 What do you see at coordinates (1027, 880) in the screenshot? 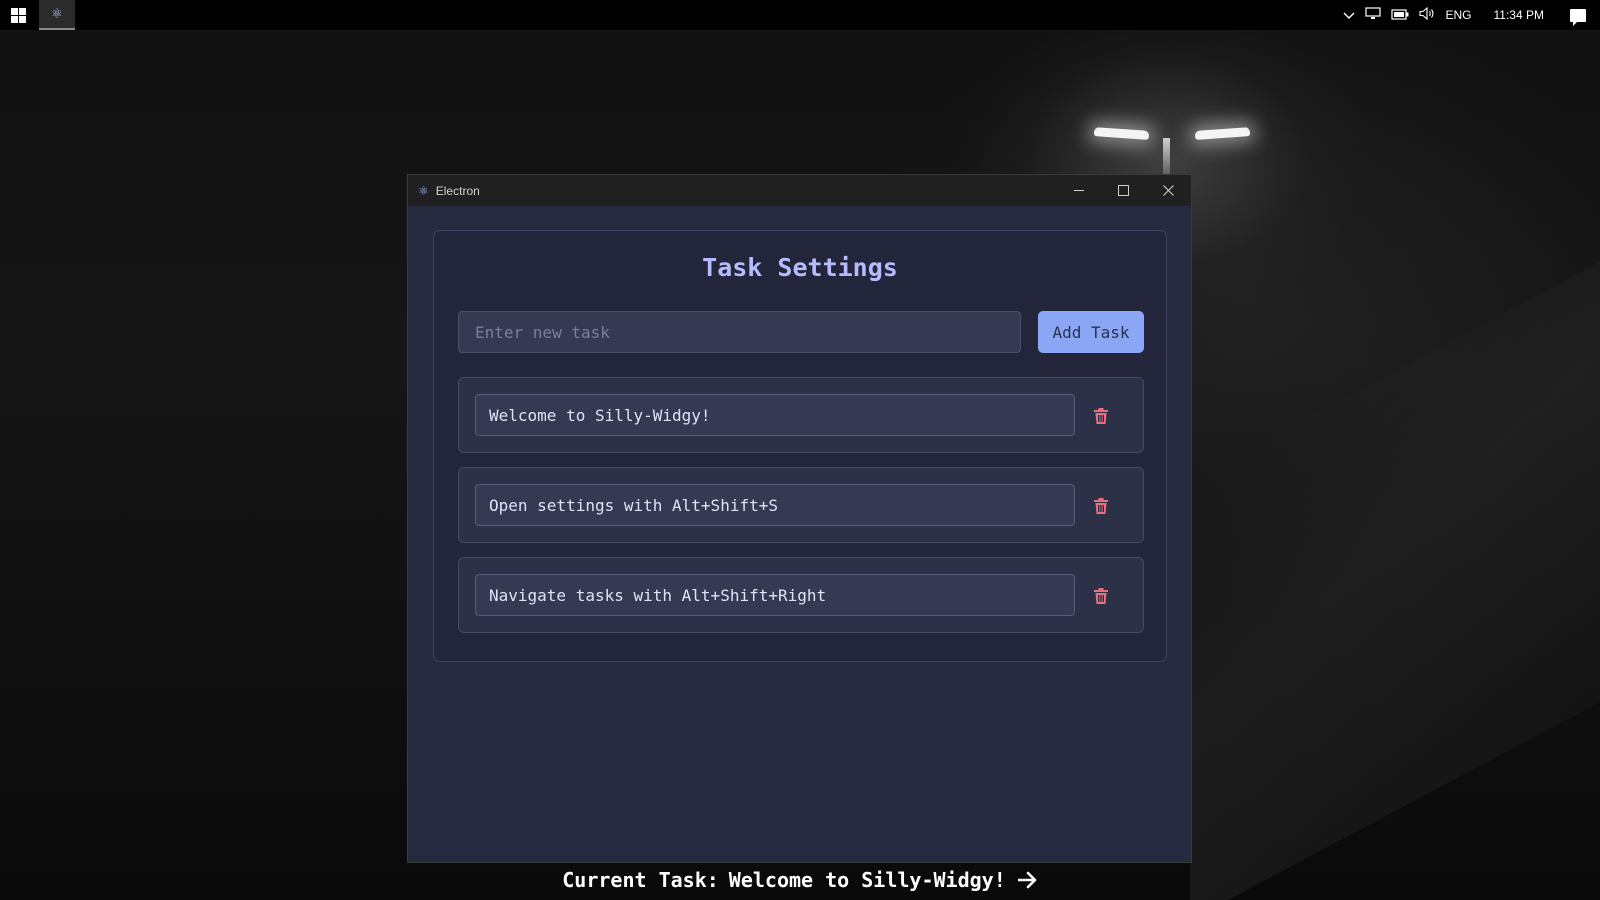
I see `next-task-arrow-icon` at bounding box center [1027, 880].